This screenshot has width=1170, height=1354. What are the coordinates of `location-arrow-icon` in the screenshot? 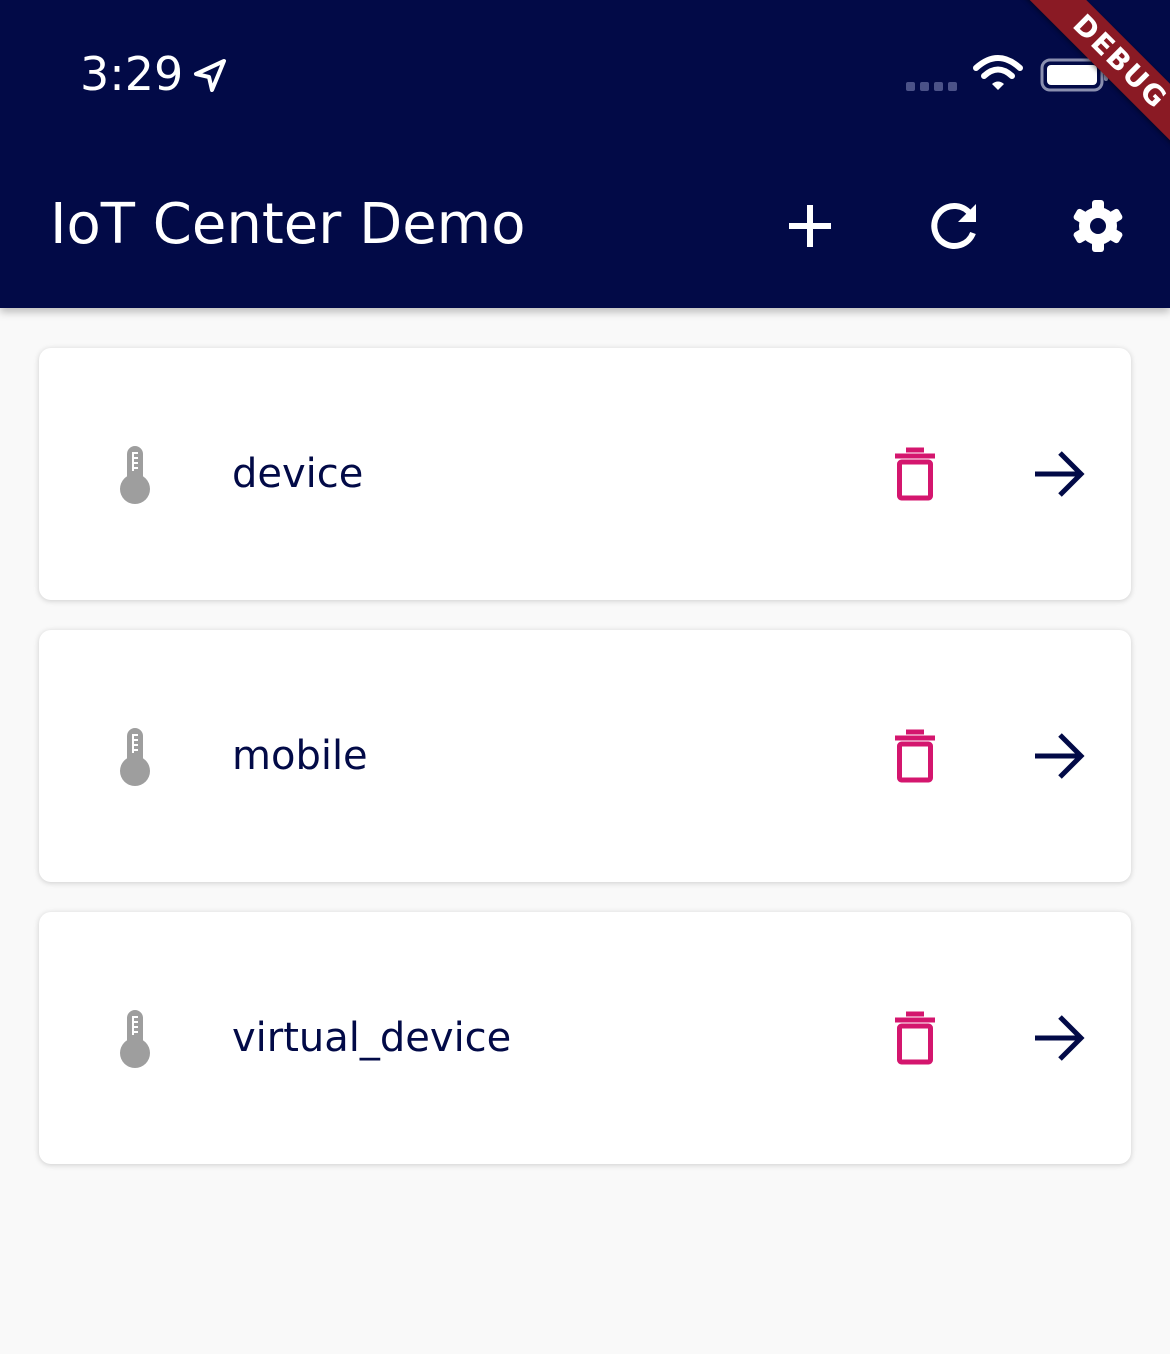 It's located at (210, 75).